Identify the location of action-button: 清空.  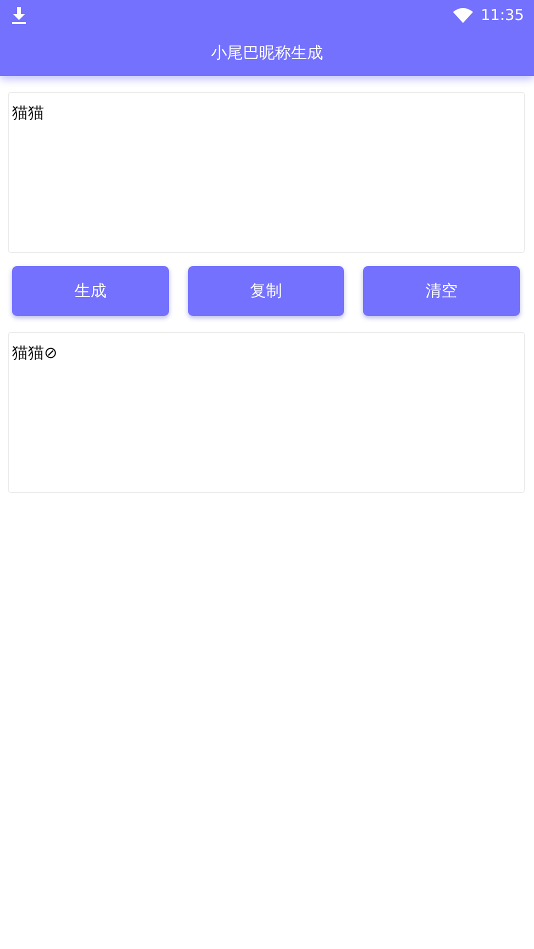
(441, 291).